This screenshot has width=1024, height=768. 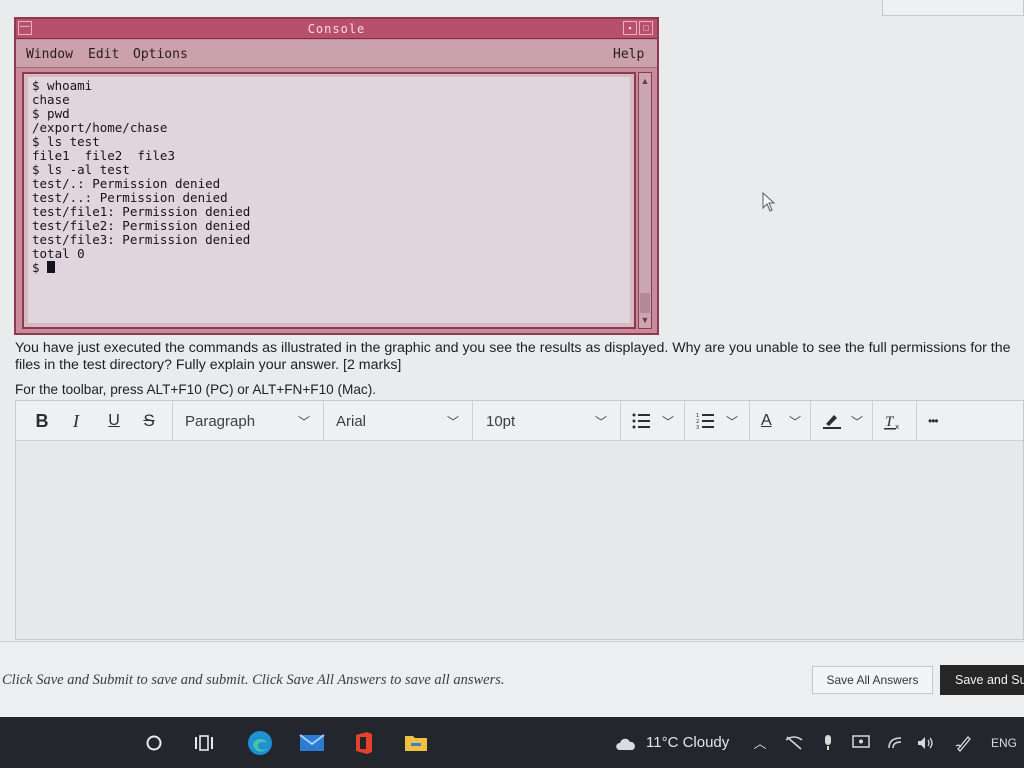 I want to click on terminal-line: test/.: Permission denied, so click(x=126, y=183).